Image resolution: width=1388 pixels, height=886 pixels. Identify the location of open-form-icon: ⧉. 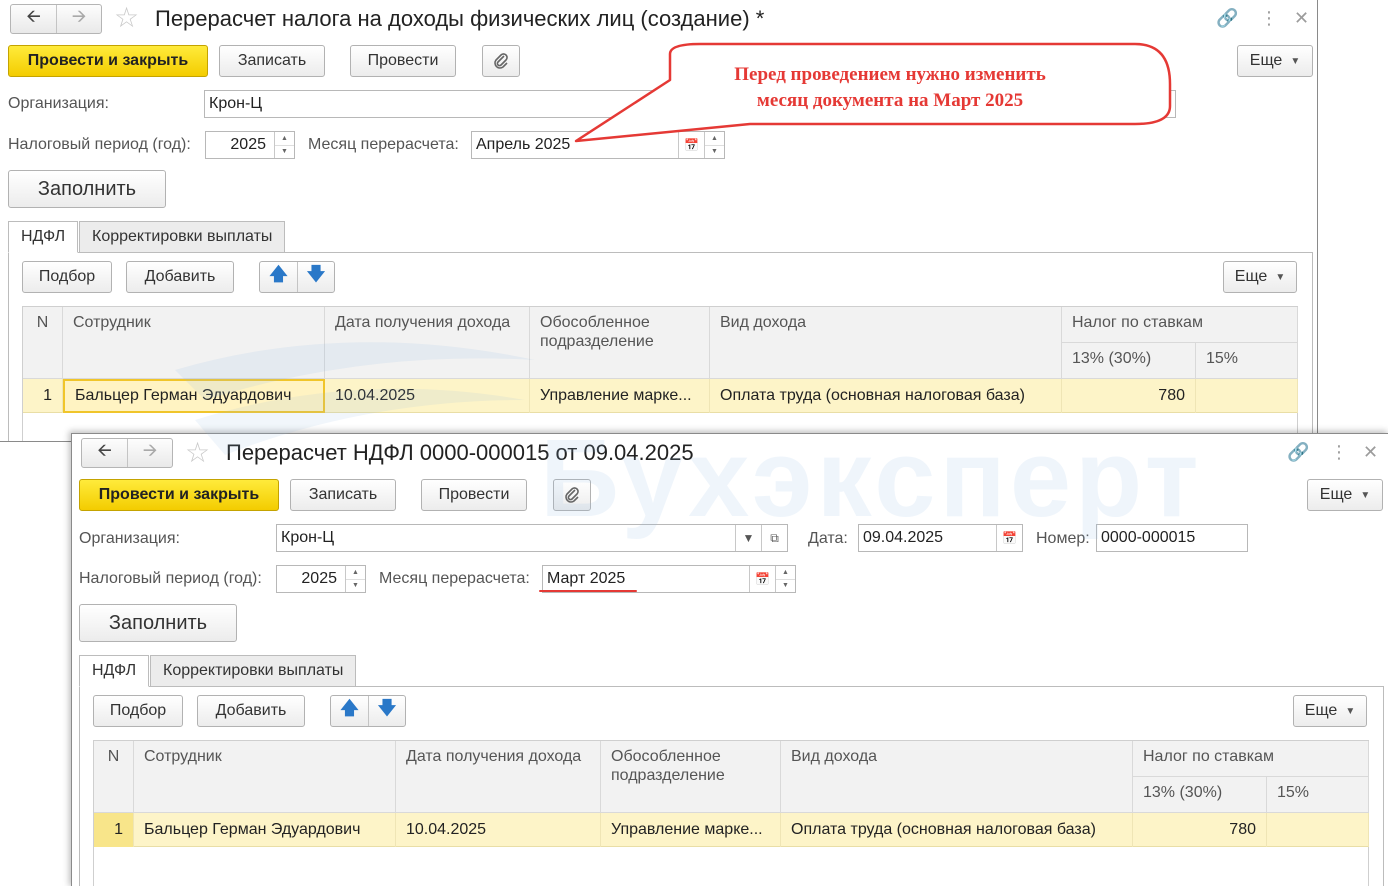
(774, 538).